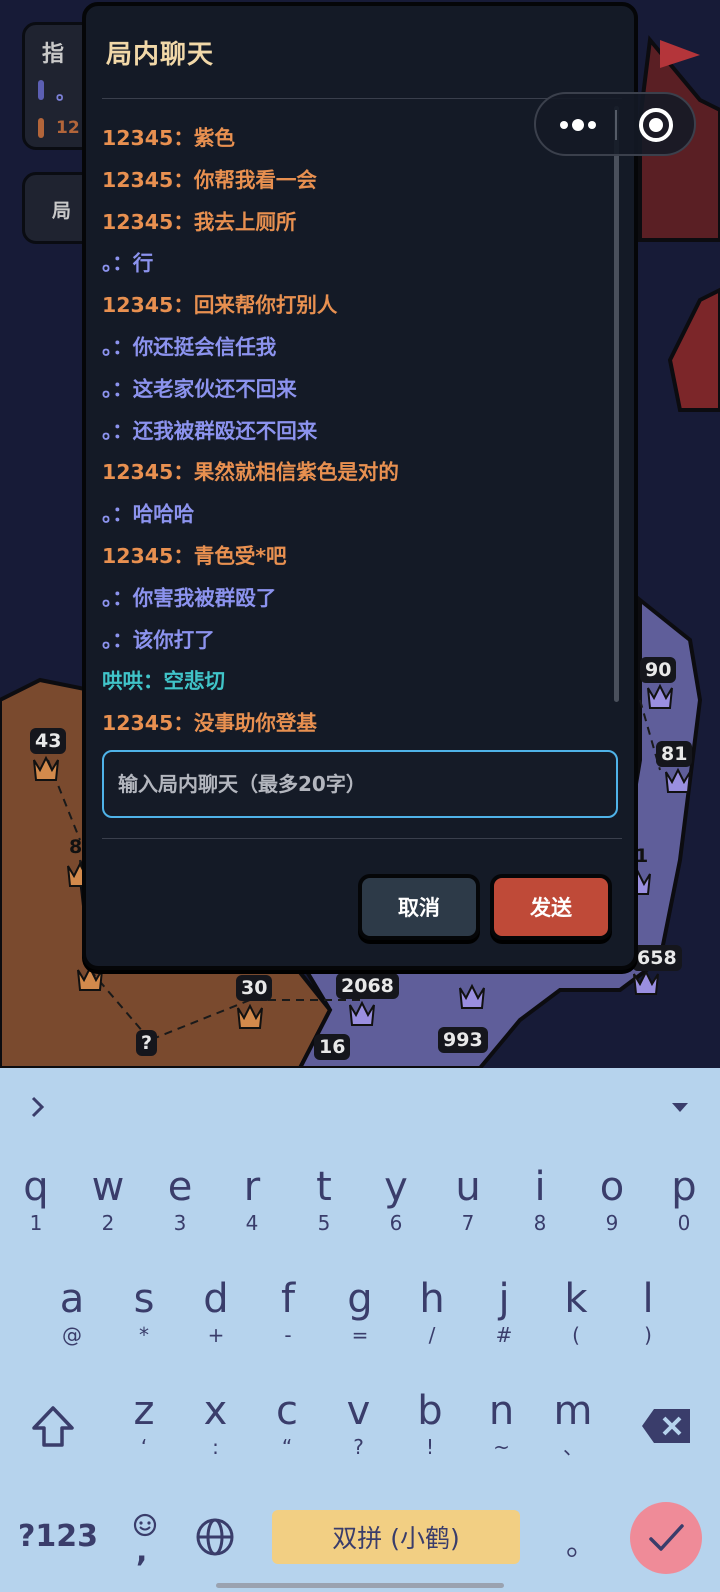 This screenshot has height=1592, width=720. I want to click on key-secondary: #, so click(504, 1335).